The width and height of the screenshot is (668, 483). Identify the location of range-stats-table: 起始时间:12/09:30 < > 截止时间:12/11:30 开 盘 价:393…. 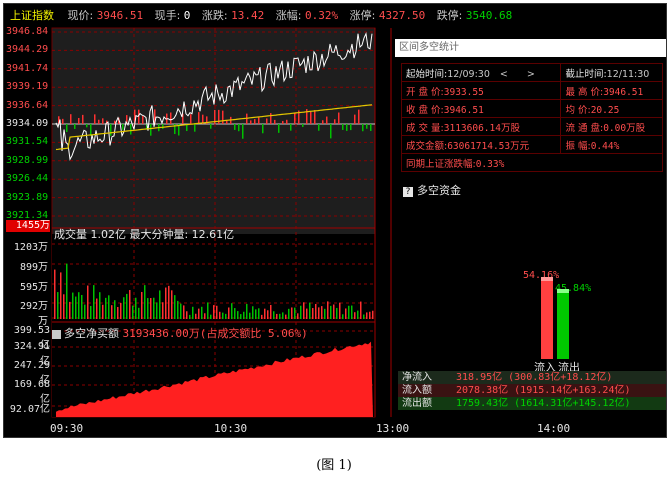
(531, 117).